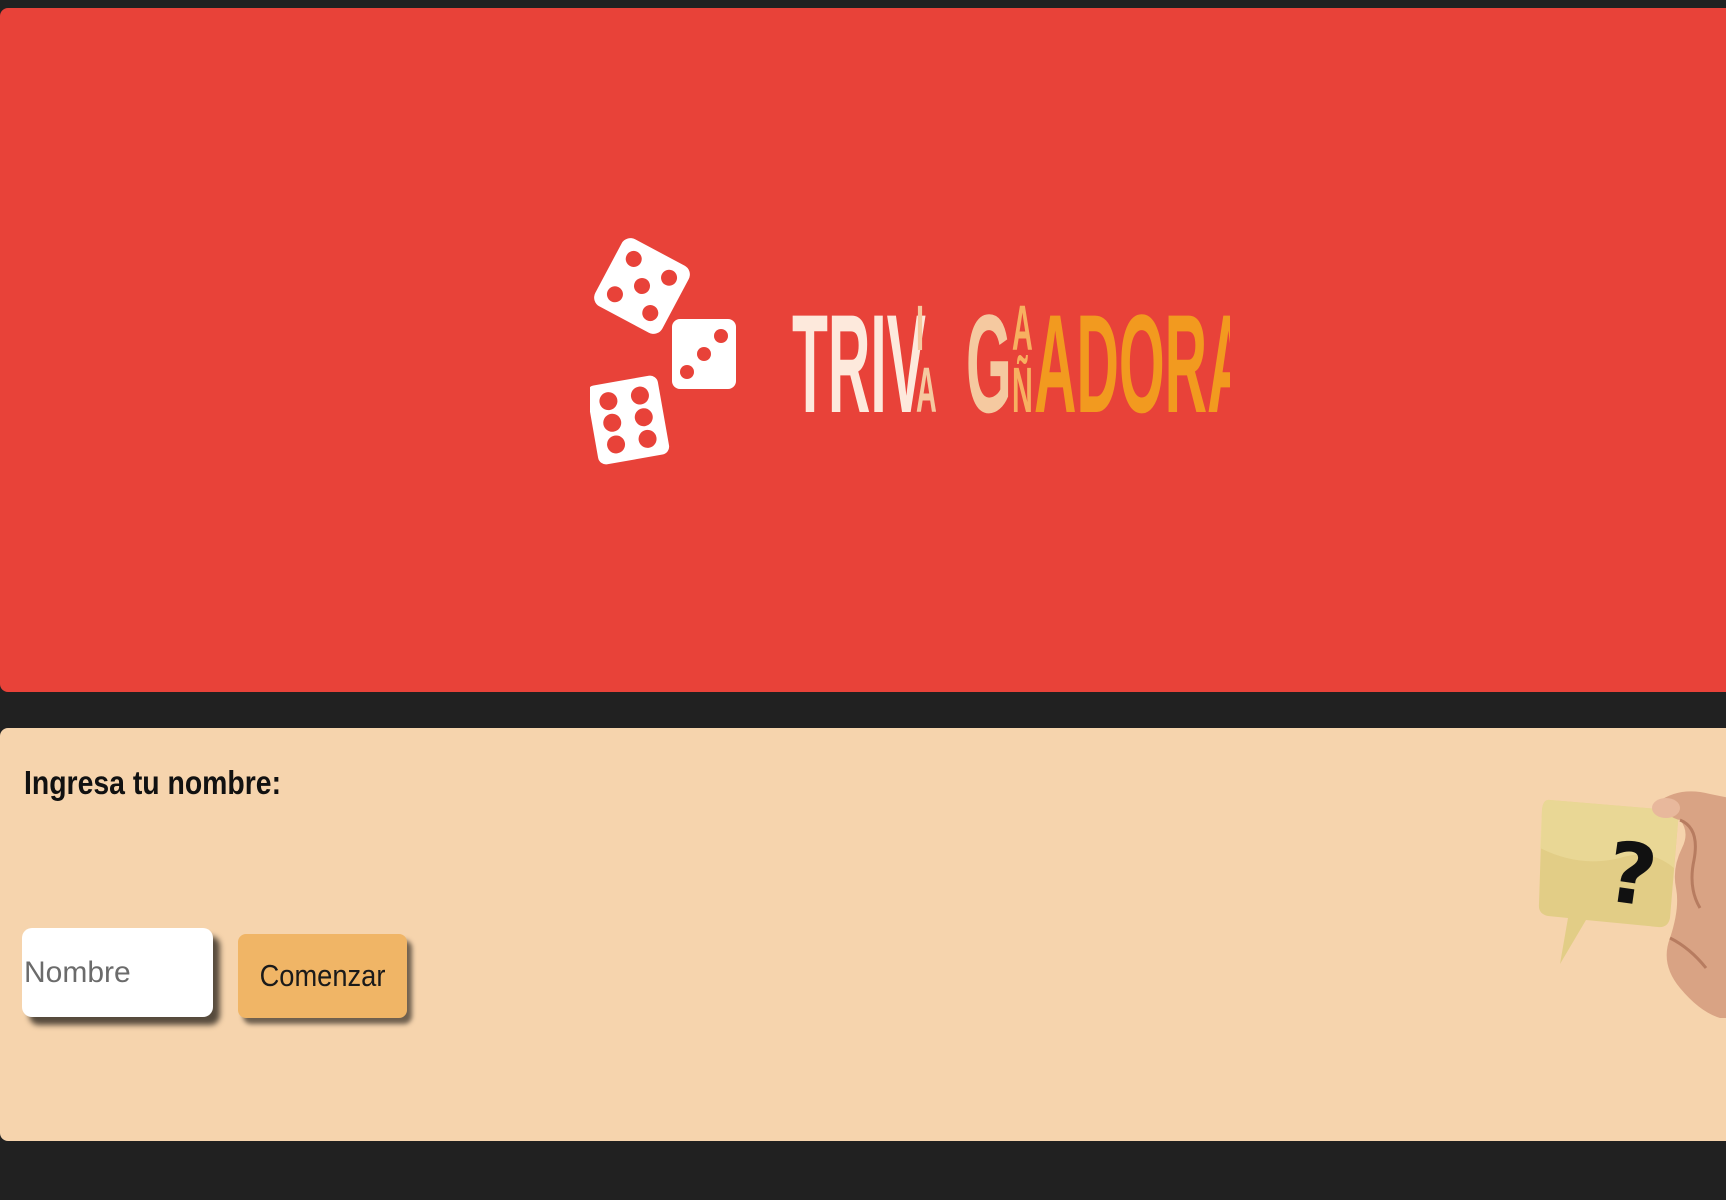  Describe the element at coordinates (153, 782) in the screenshot. I see `name-prompt-label: Ingresa tu nombre:` at that location.